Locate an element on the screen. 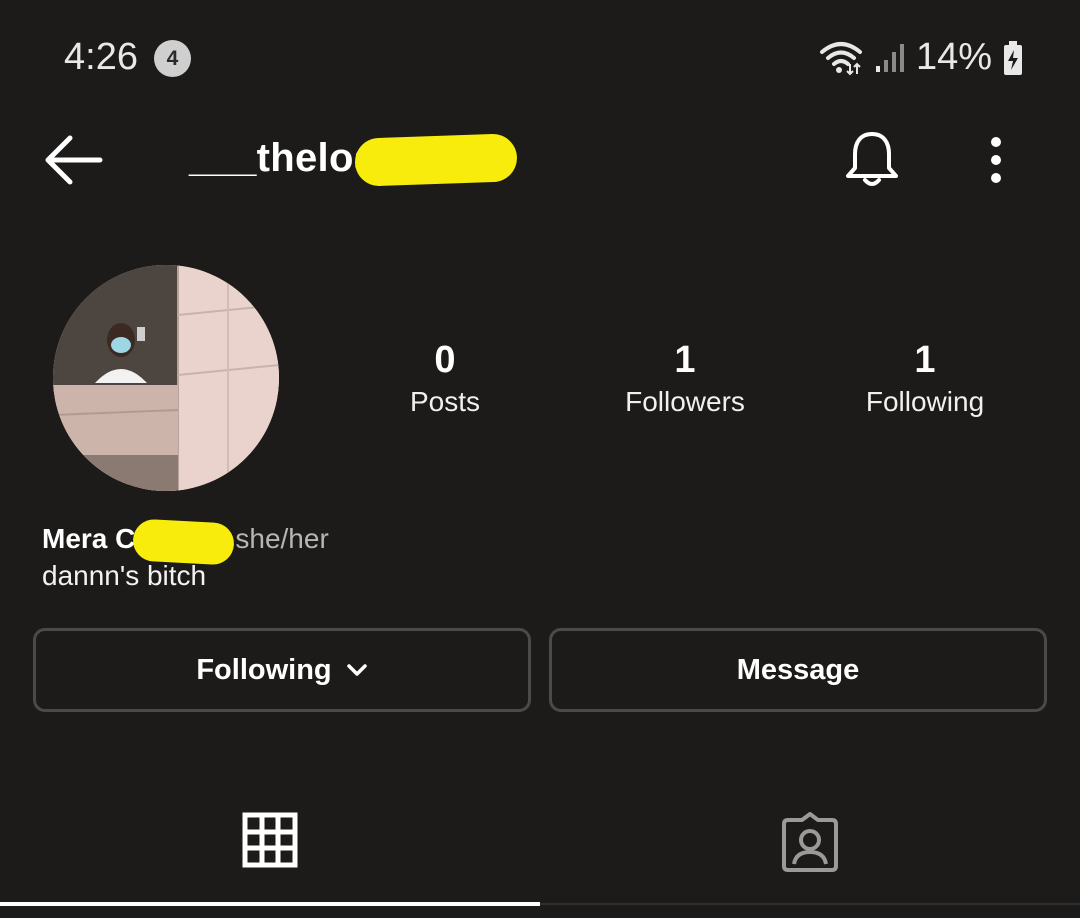  back-button is located at coordinates (73, 162).